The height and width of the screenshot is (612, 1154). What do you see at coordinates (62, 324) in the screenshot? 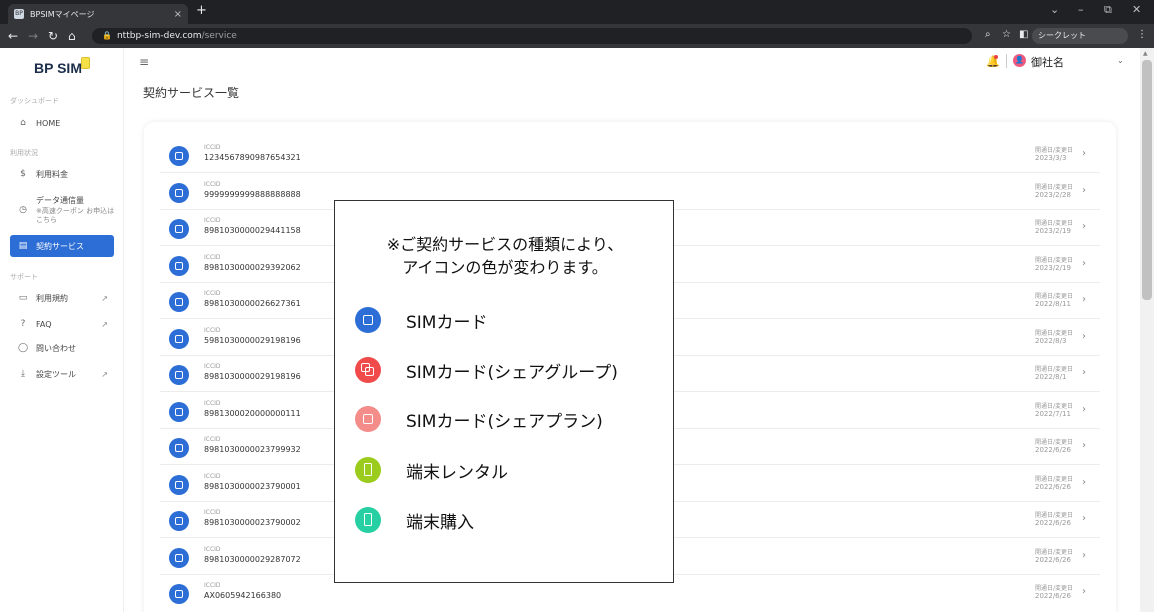
I see `sidebar-item-faq: ? FAQ ↗` at bounding box center [62, 324].